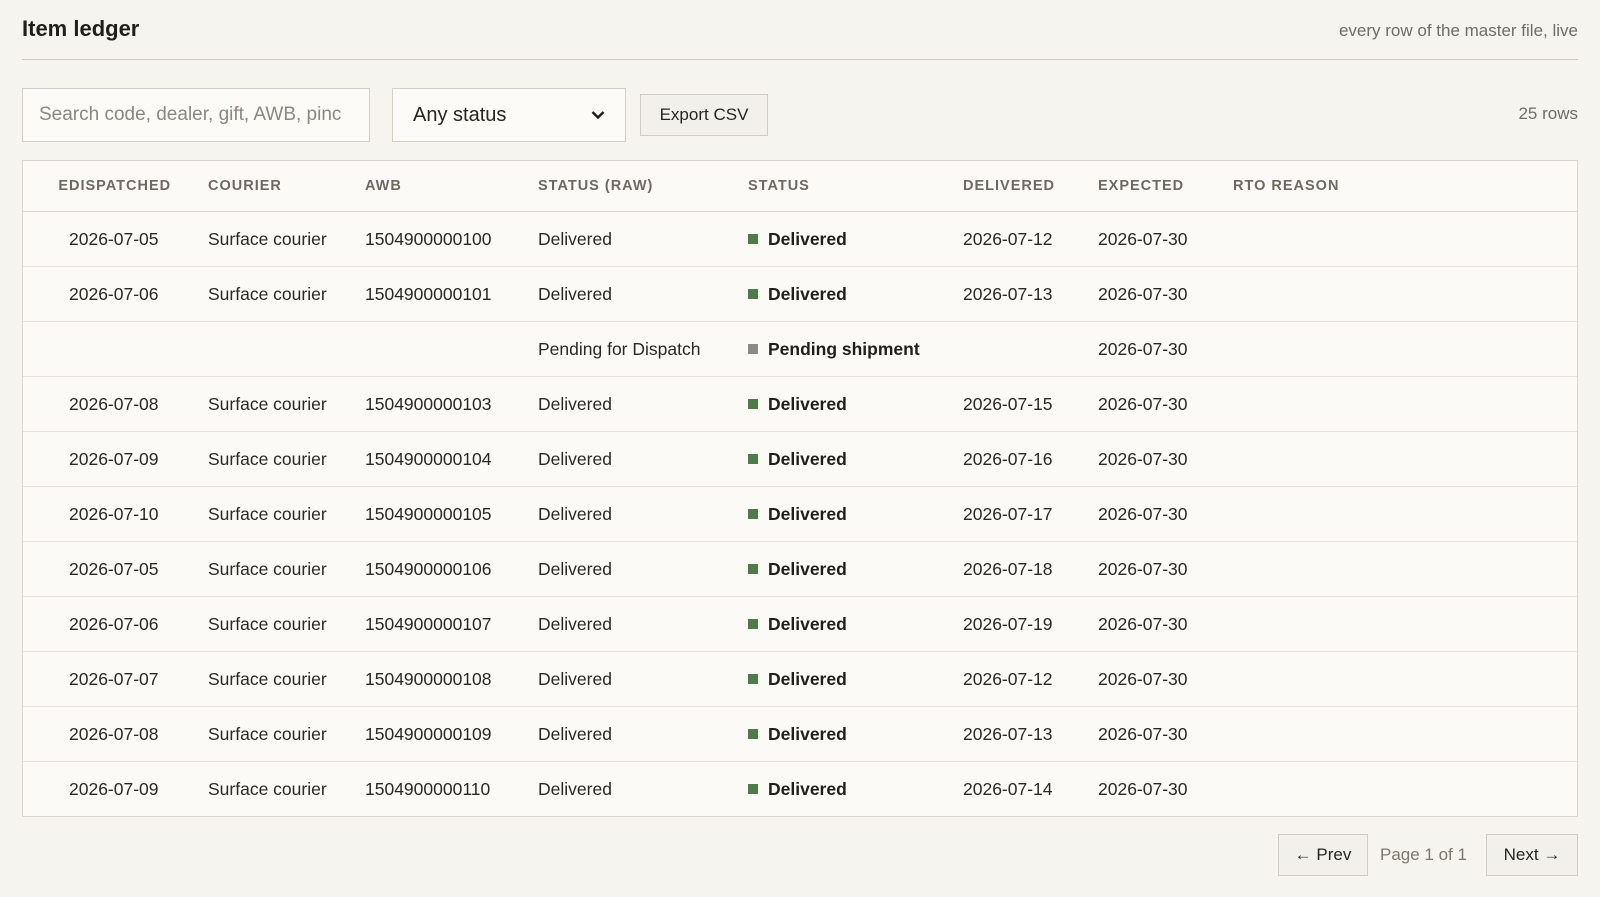 This screenshot has width=1600, height=897. Describe the element at coordinates (1548, 113) in the screenshot. I see `row-count: 25 rows` at that location.